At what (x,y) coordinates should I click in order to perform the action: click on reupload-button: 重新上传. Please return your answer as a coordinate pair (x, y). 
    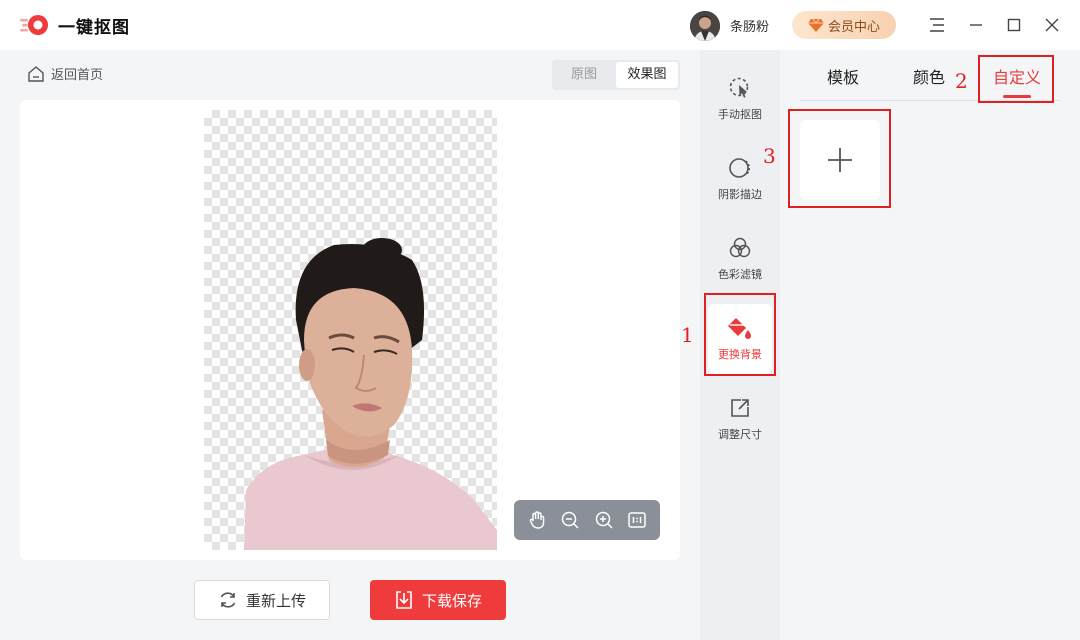
    Looking at the image, I should click on (262, 600).